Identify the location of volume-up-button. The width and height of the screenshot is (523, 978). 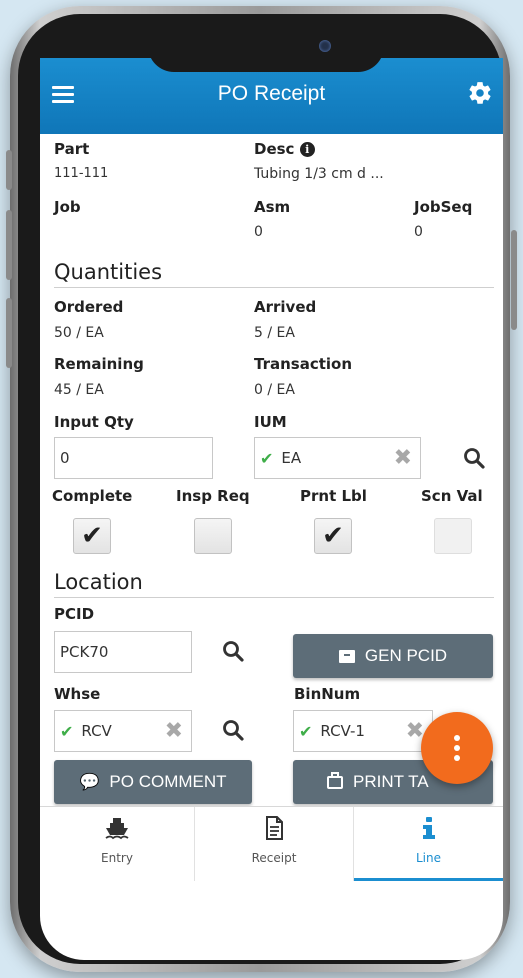
(9, 245).